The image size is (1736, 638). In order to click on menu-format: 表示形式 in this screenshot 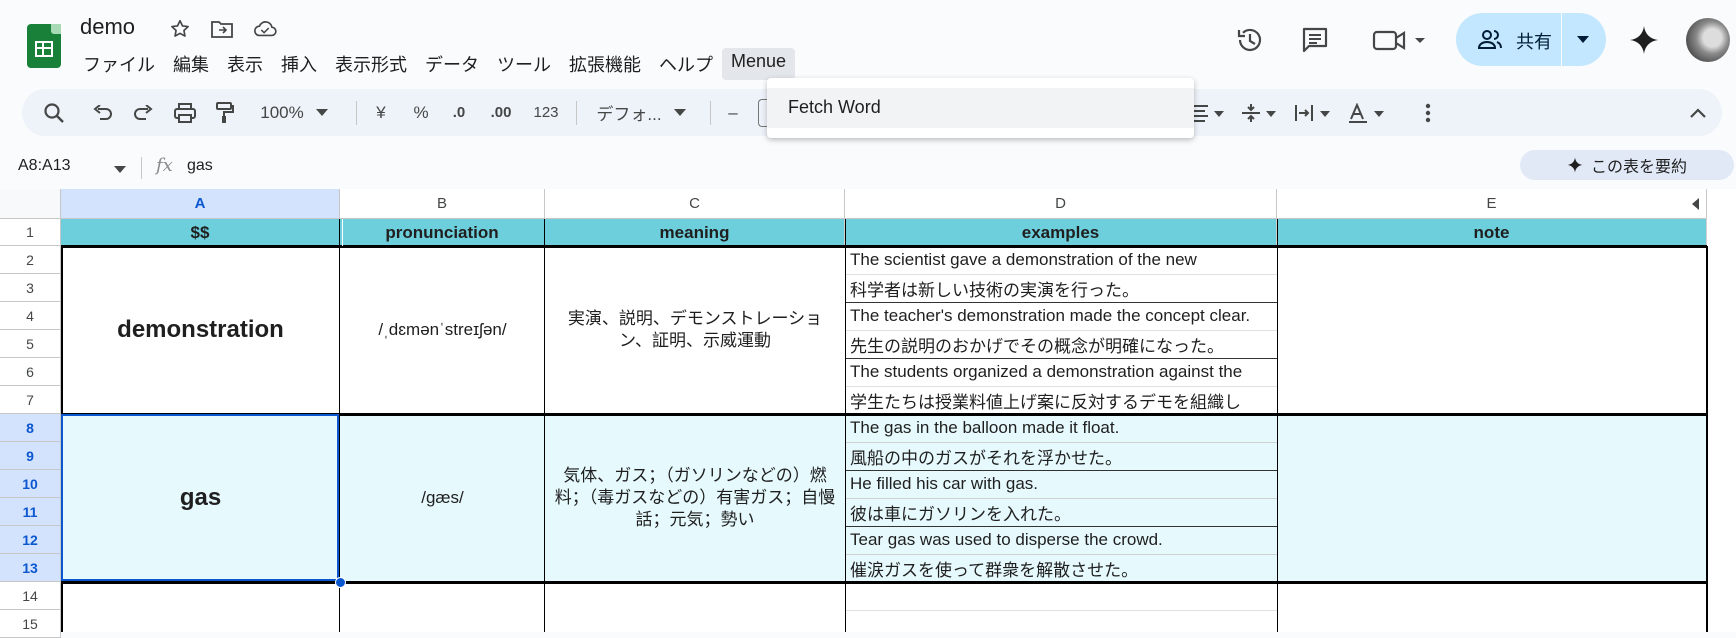, I will do `click(371, 64)`.